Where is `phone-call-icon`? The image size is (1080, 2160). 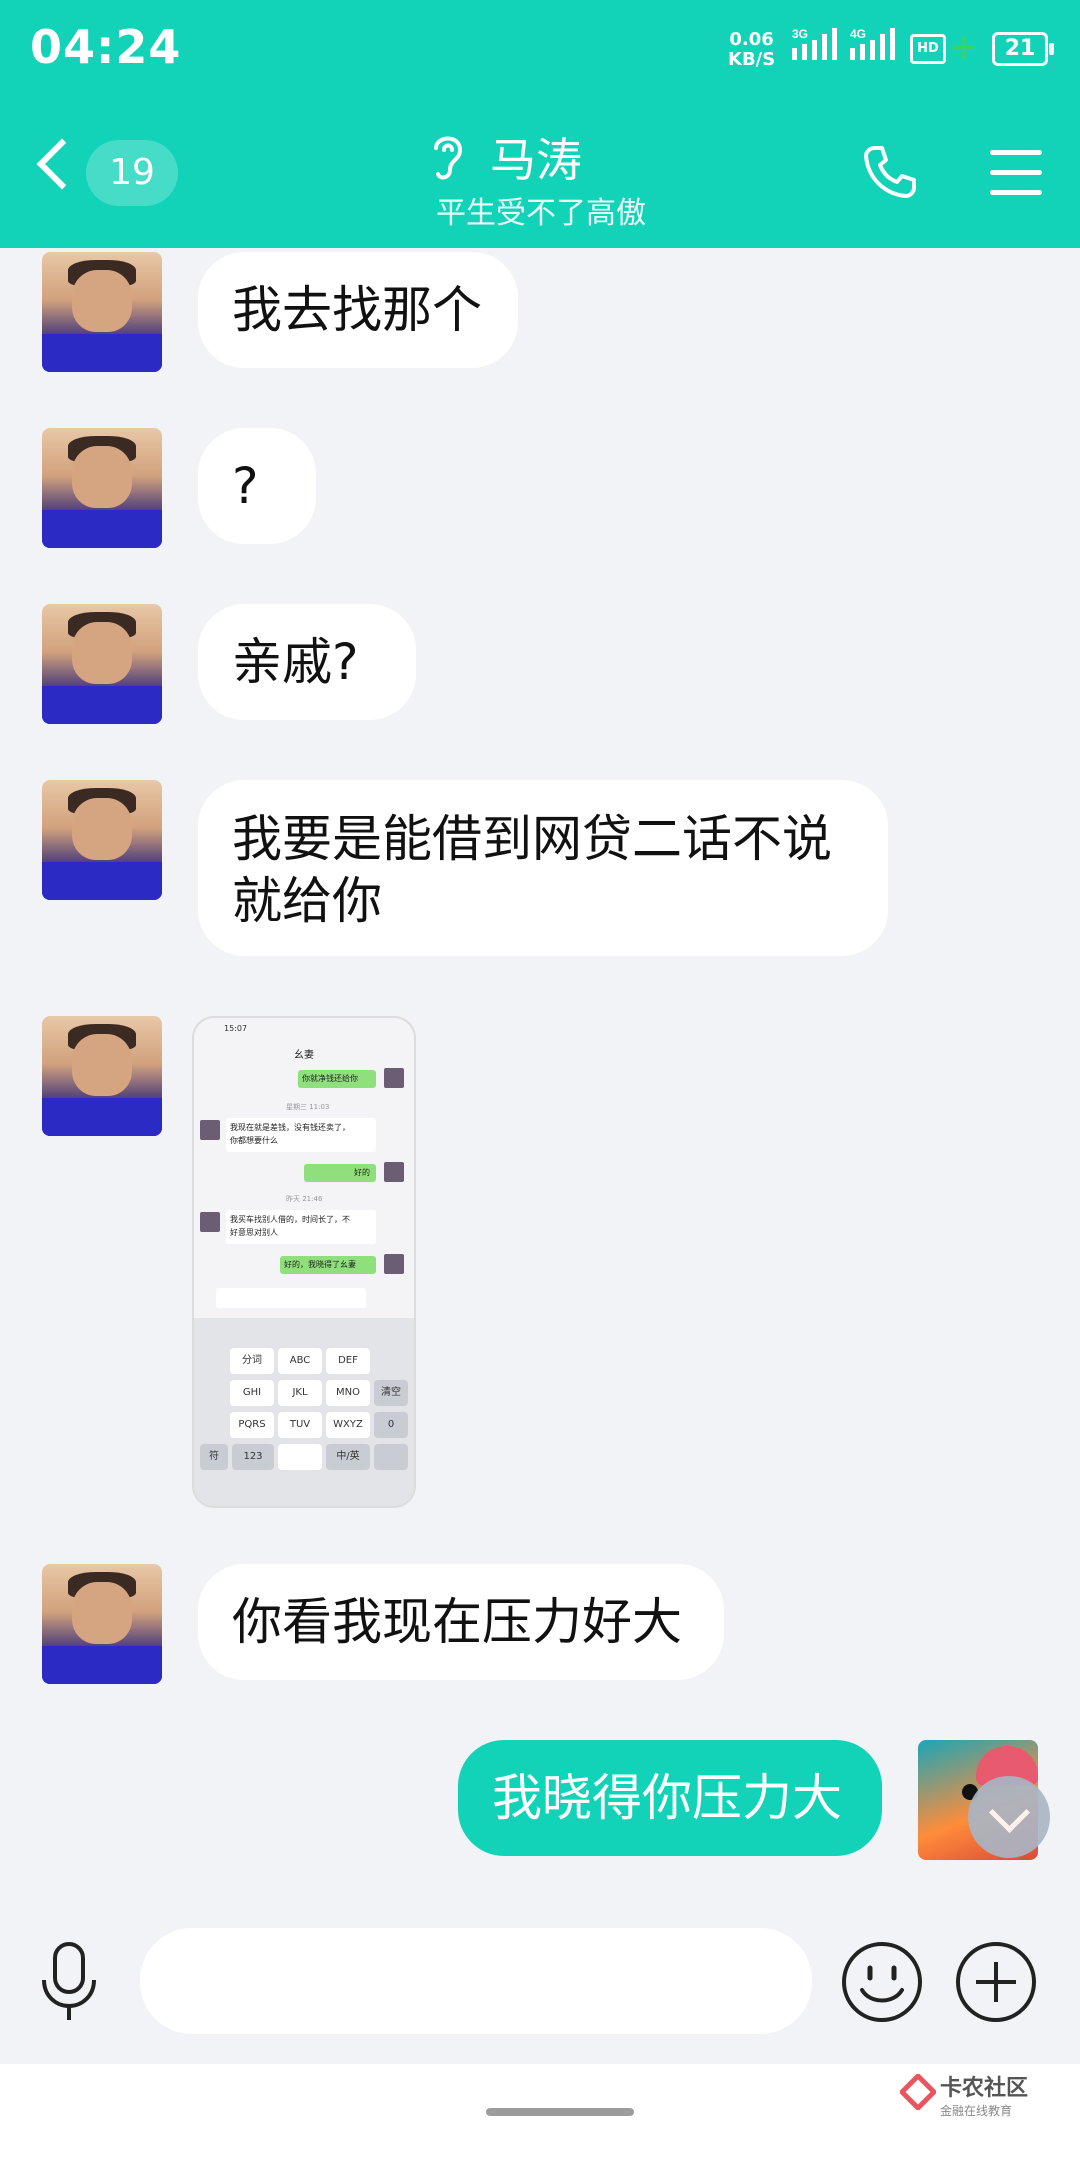
phone-call-icon is located at coordinates (890, 172).